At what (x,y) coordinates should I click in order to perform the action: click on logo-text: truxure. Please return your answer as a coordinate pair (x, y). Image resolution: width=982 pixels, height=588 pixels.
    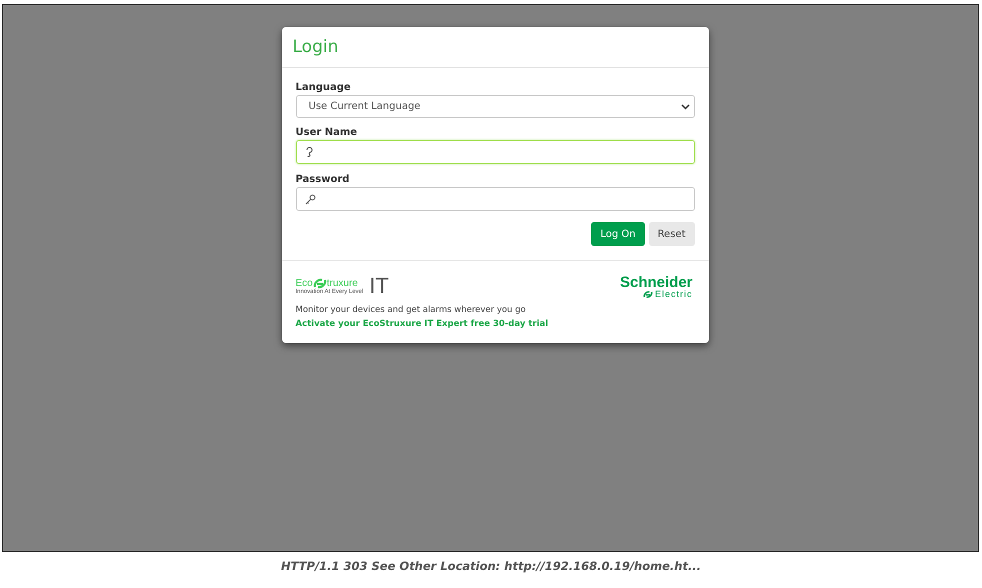
    Looking at the image, I should click on (342, 283).